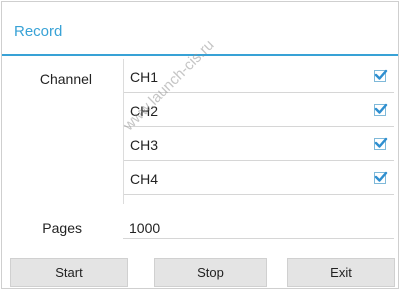 The height and width of the screenshot is (291, 402). Describe the element at coordinates (144, 179) in the screenshot. I see `channel-name: CH4` at that location.